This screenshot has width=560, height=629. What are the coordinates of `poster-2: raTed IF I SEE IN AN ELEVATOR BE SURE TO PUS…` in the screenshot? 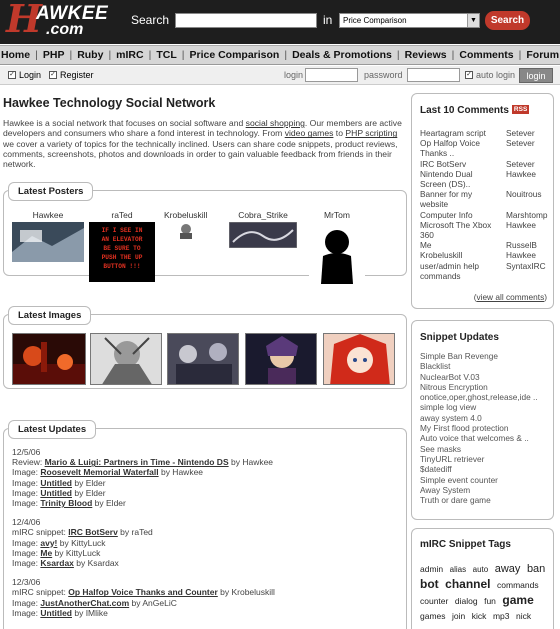 It's located at (122, 246).